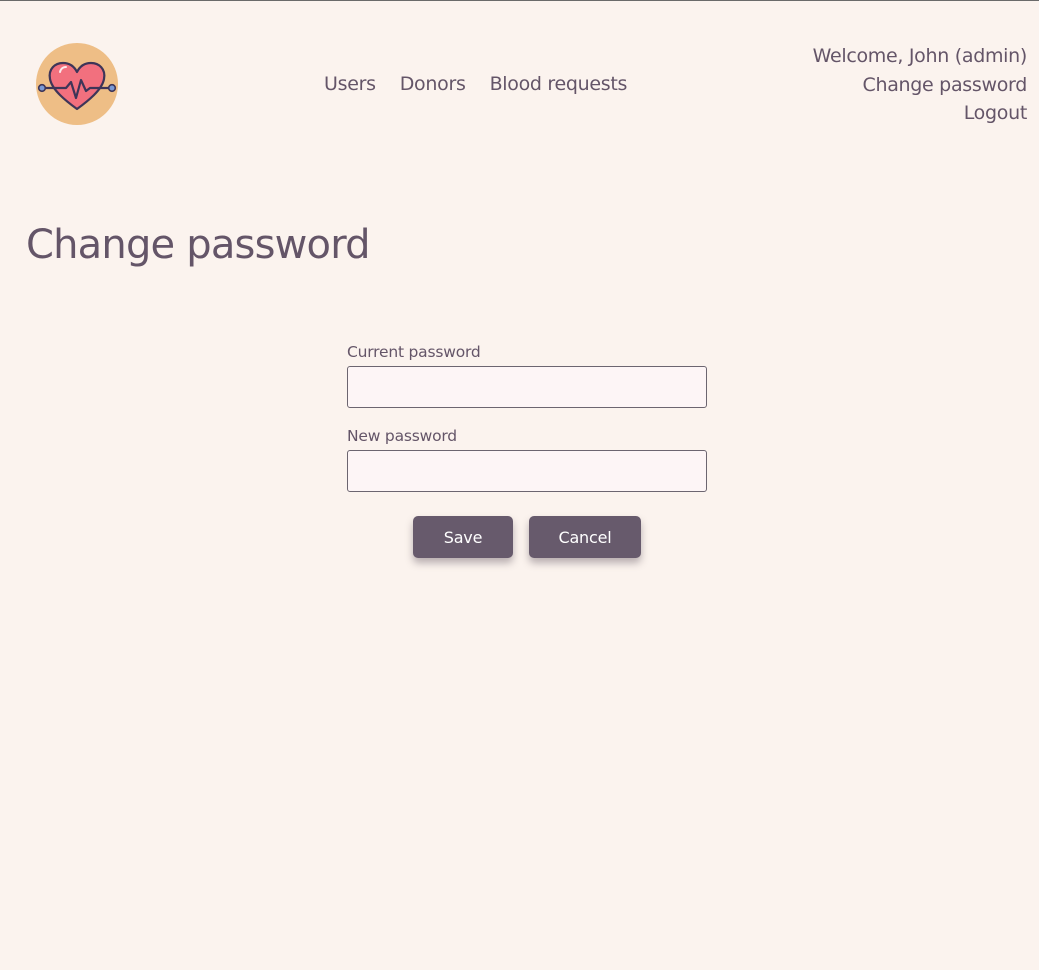 The height and width of the screenshot is (970, 1039). What do you see at coordinates (402, 436) in the screenshot?
I see `new-password-label: New password` at bounding box center [402, 436].